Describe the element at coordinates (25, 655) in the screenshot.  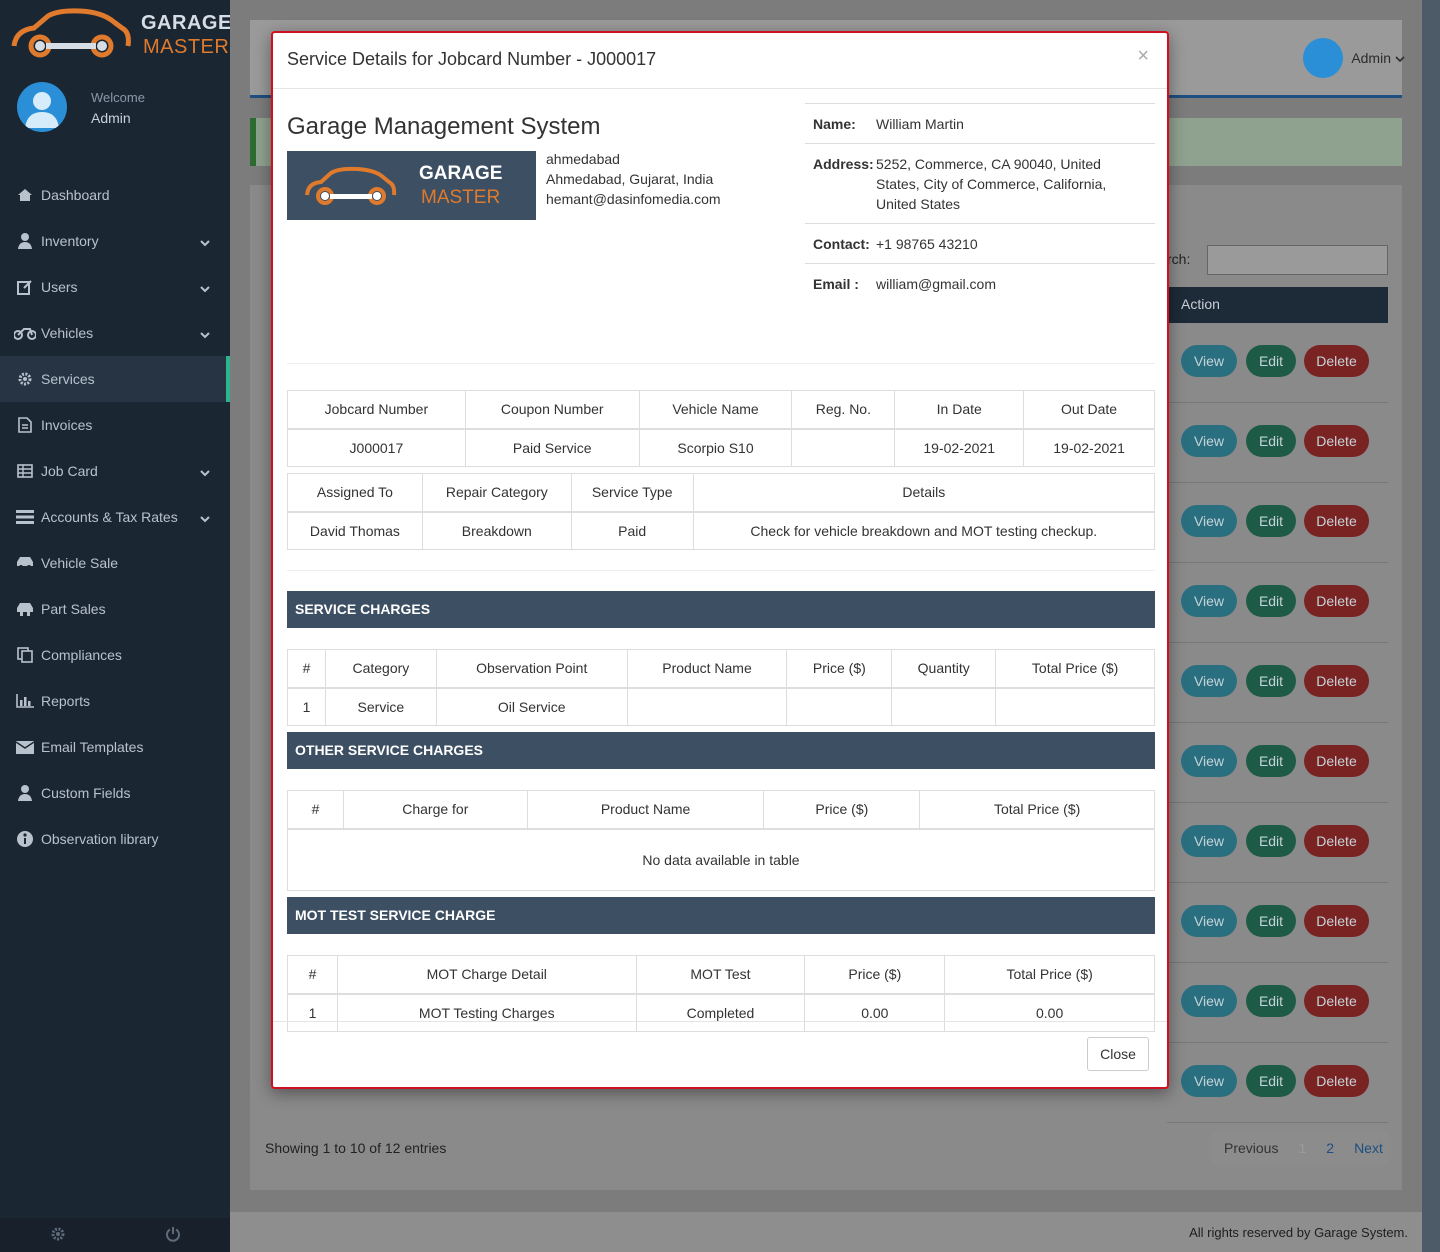
I see `copy-icon` at that location.